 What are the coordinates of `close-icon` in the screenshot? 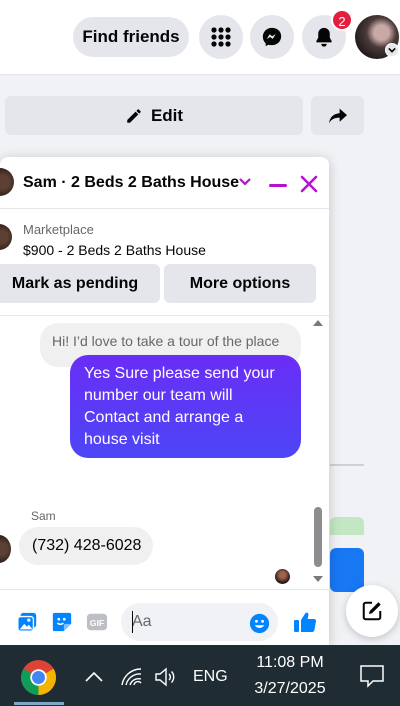 It's located at (309, 184).